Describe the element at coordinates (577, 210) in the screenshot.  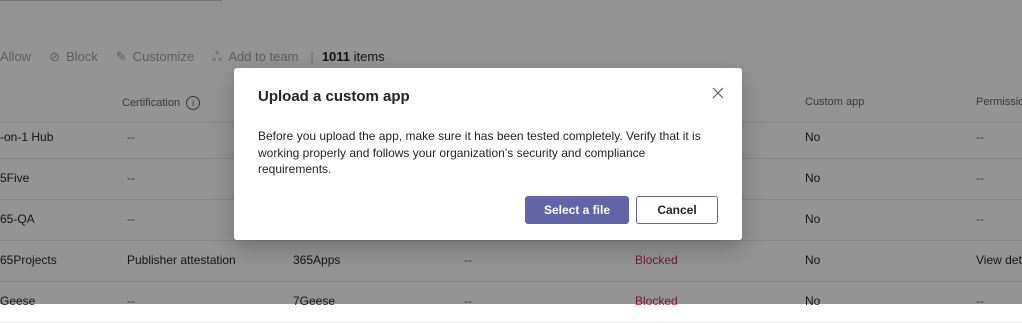
I see `select-file-button: Select a file` at that location.